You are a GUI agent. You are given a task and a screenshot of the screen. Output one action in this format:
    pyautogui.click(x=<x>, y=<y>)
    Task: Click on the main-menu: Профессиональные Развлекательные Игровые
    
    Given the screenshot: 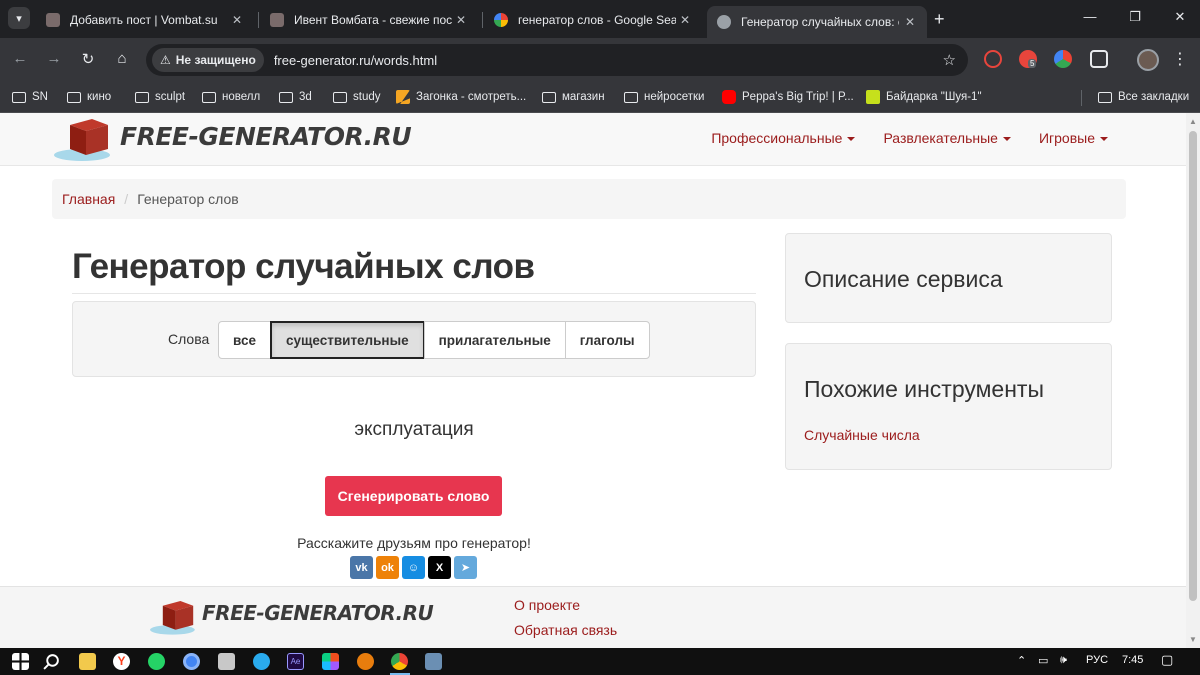 What is the action you would take?
    pyautogui.click(x=909, y=138)
    